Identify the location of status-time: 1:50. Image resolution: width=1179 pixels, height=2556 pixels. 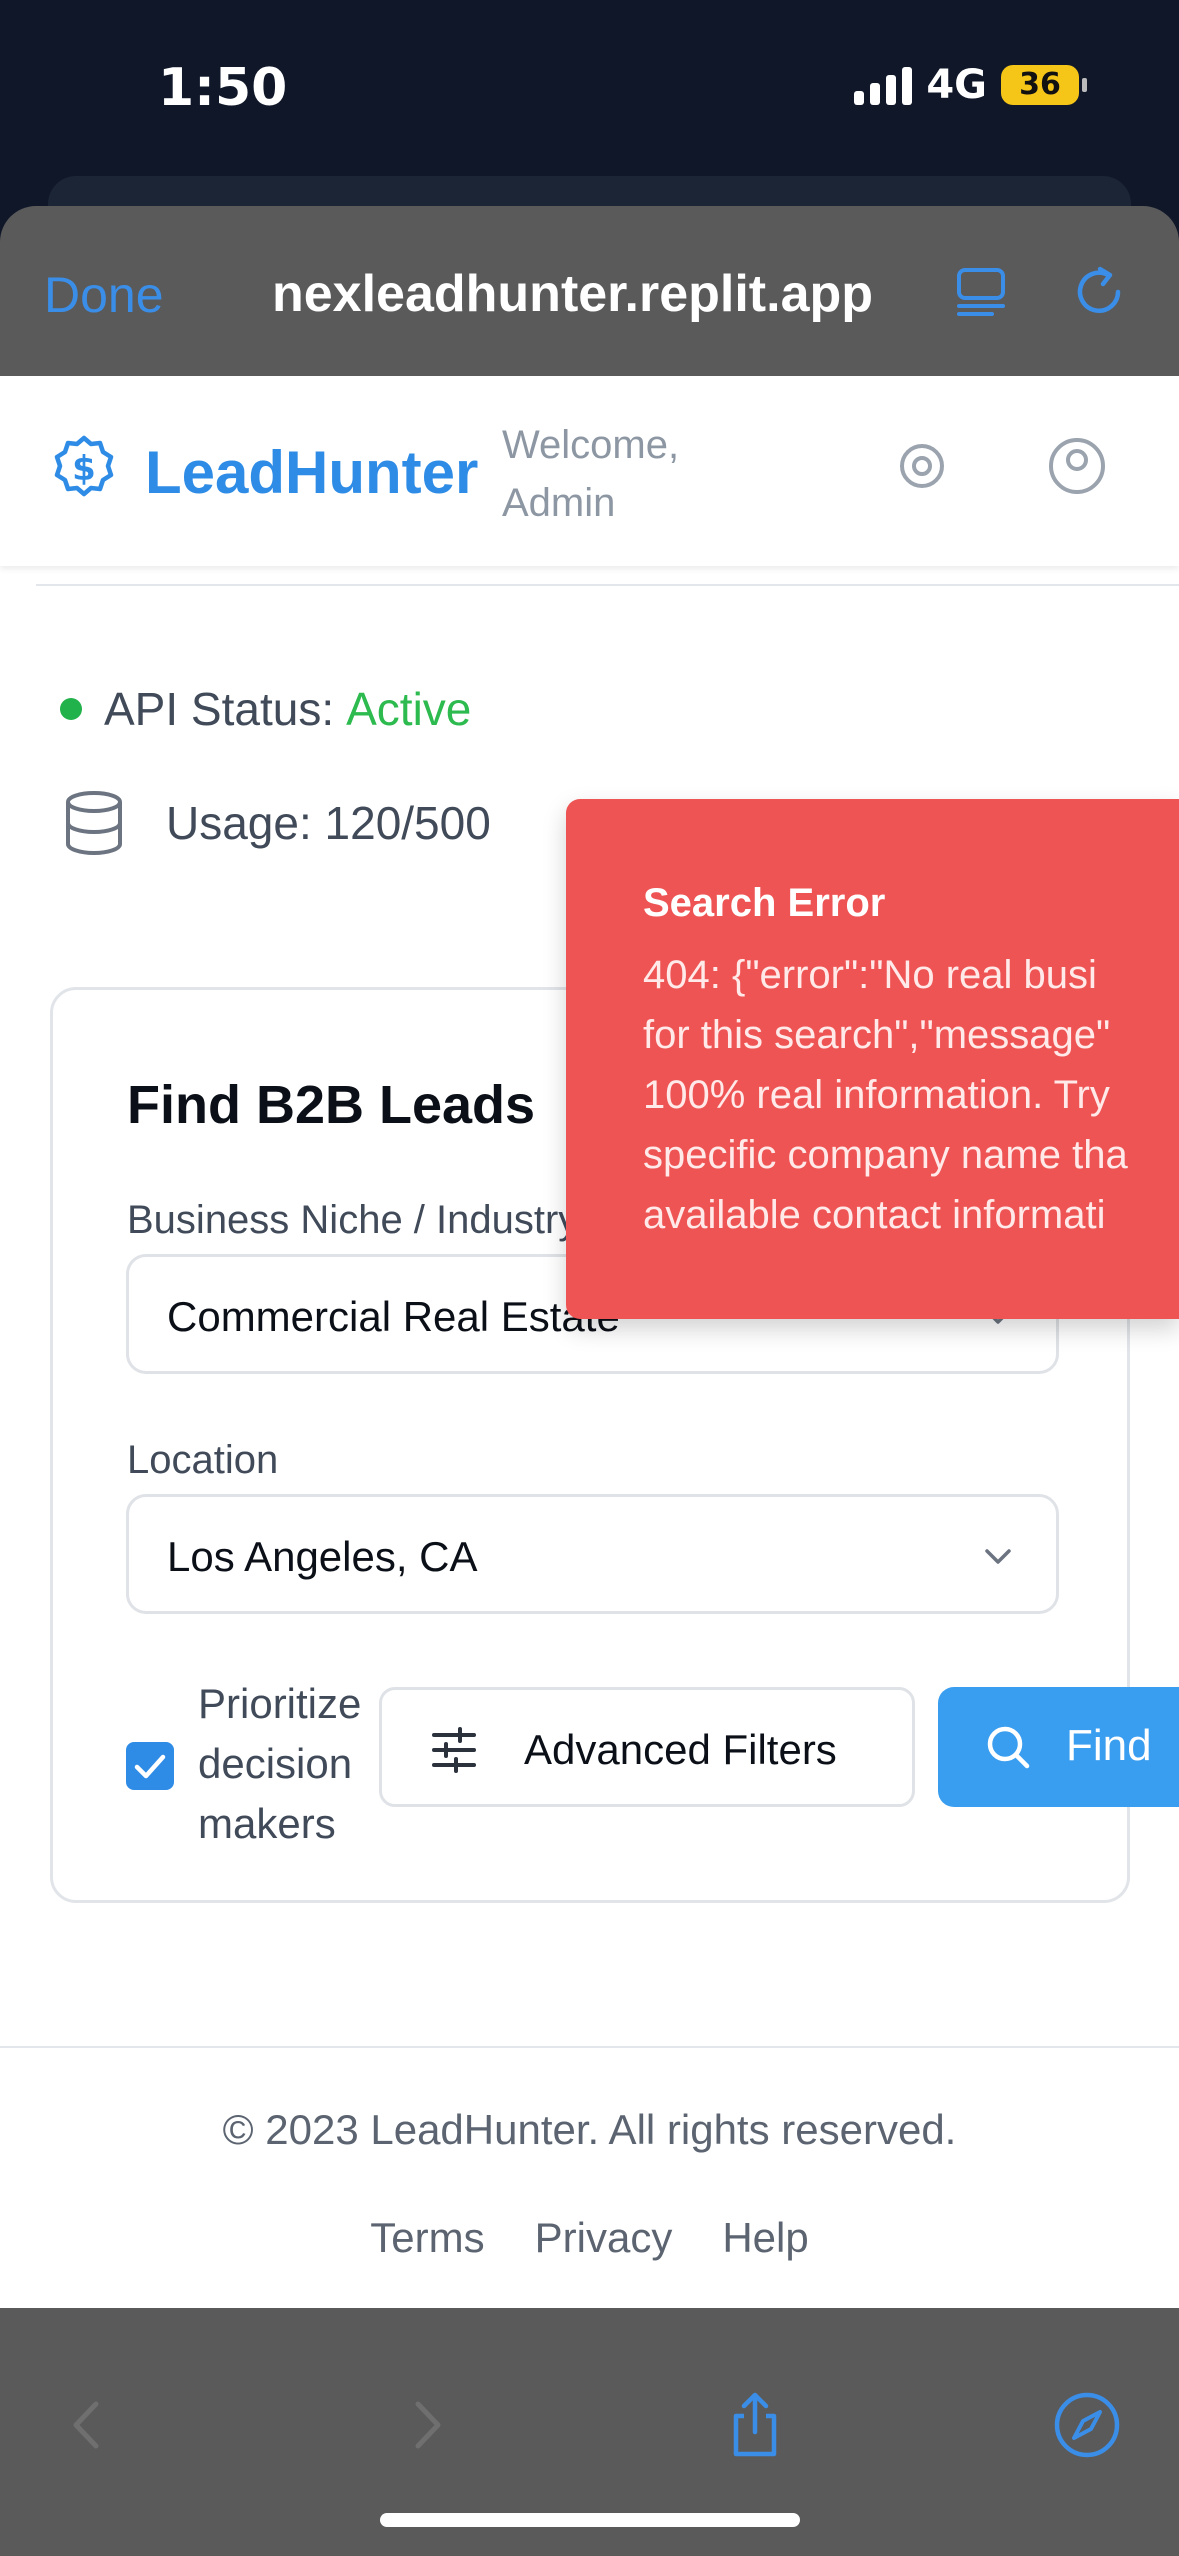
(223, 88).